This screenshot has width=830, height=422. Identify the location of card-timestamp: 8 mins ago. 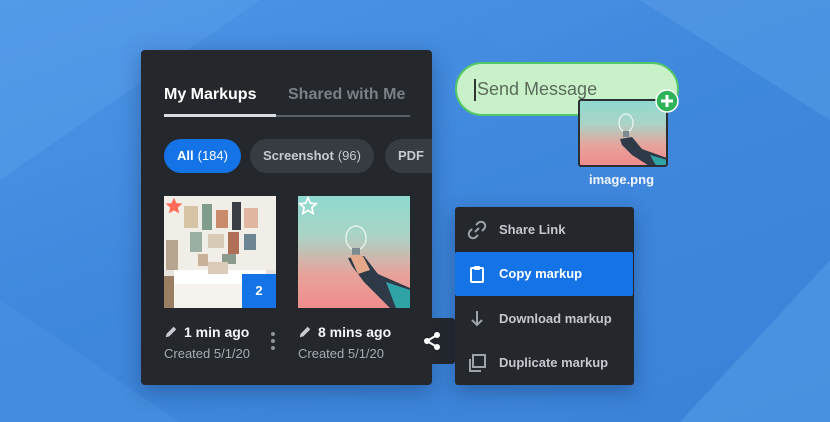
(344, 332).